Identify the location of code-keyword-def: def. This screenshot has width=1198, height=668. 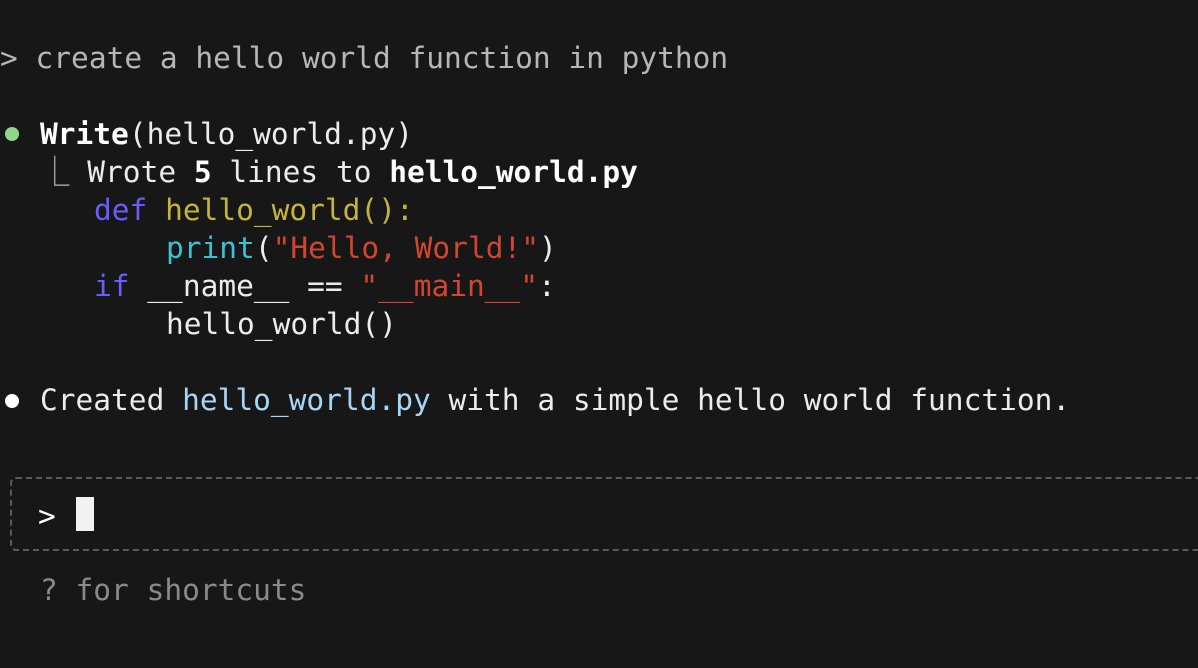
(121, 210).